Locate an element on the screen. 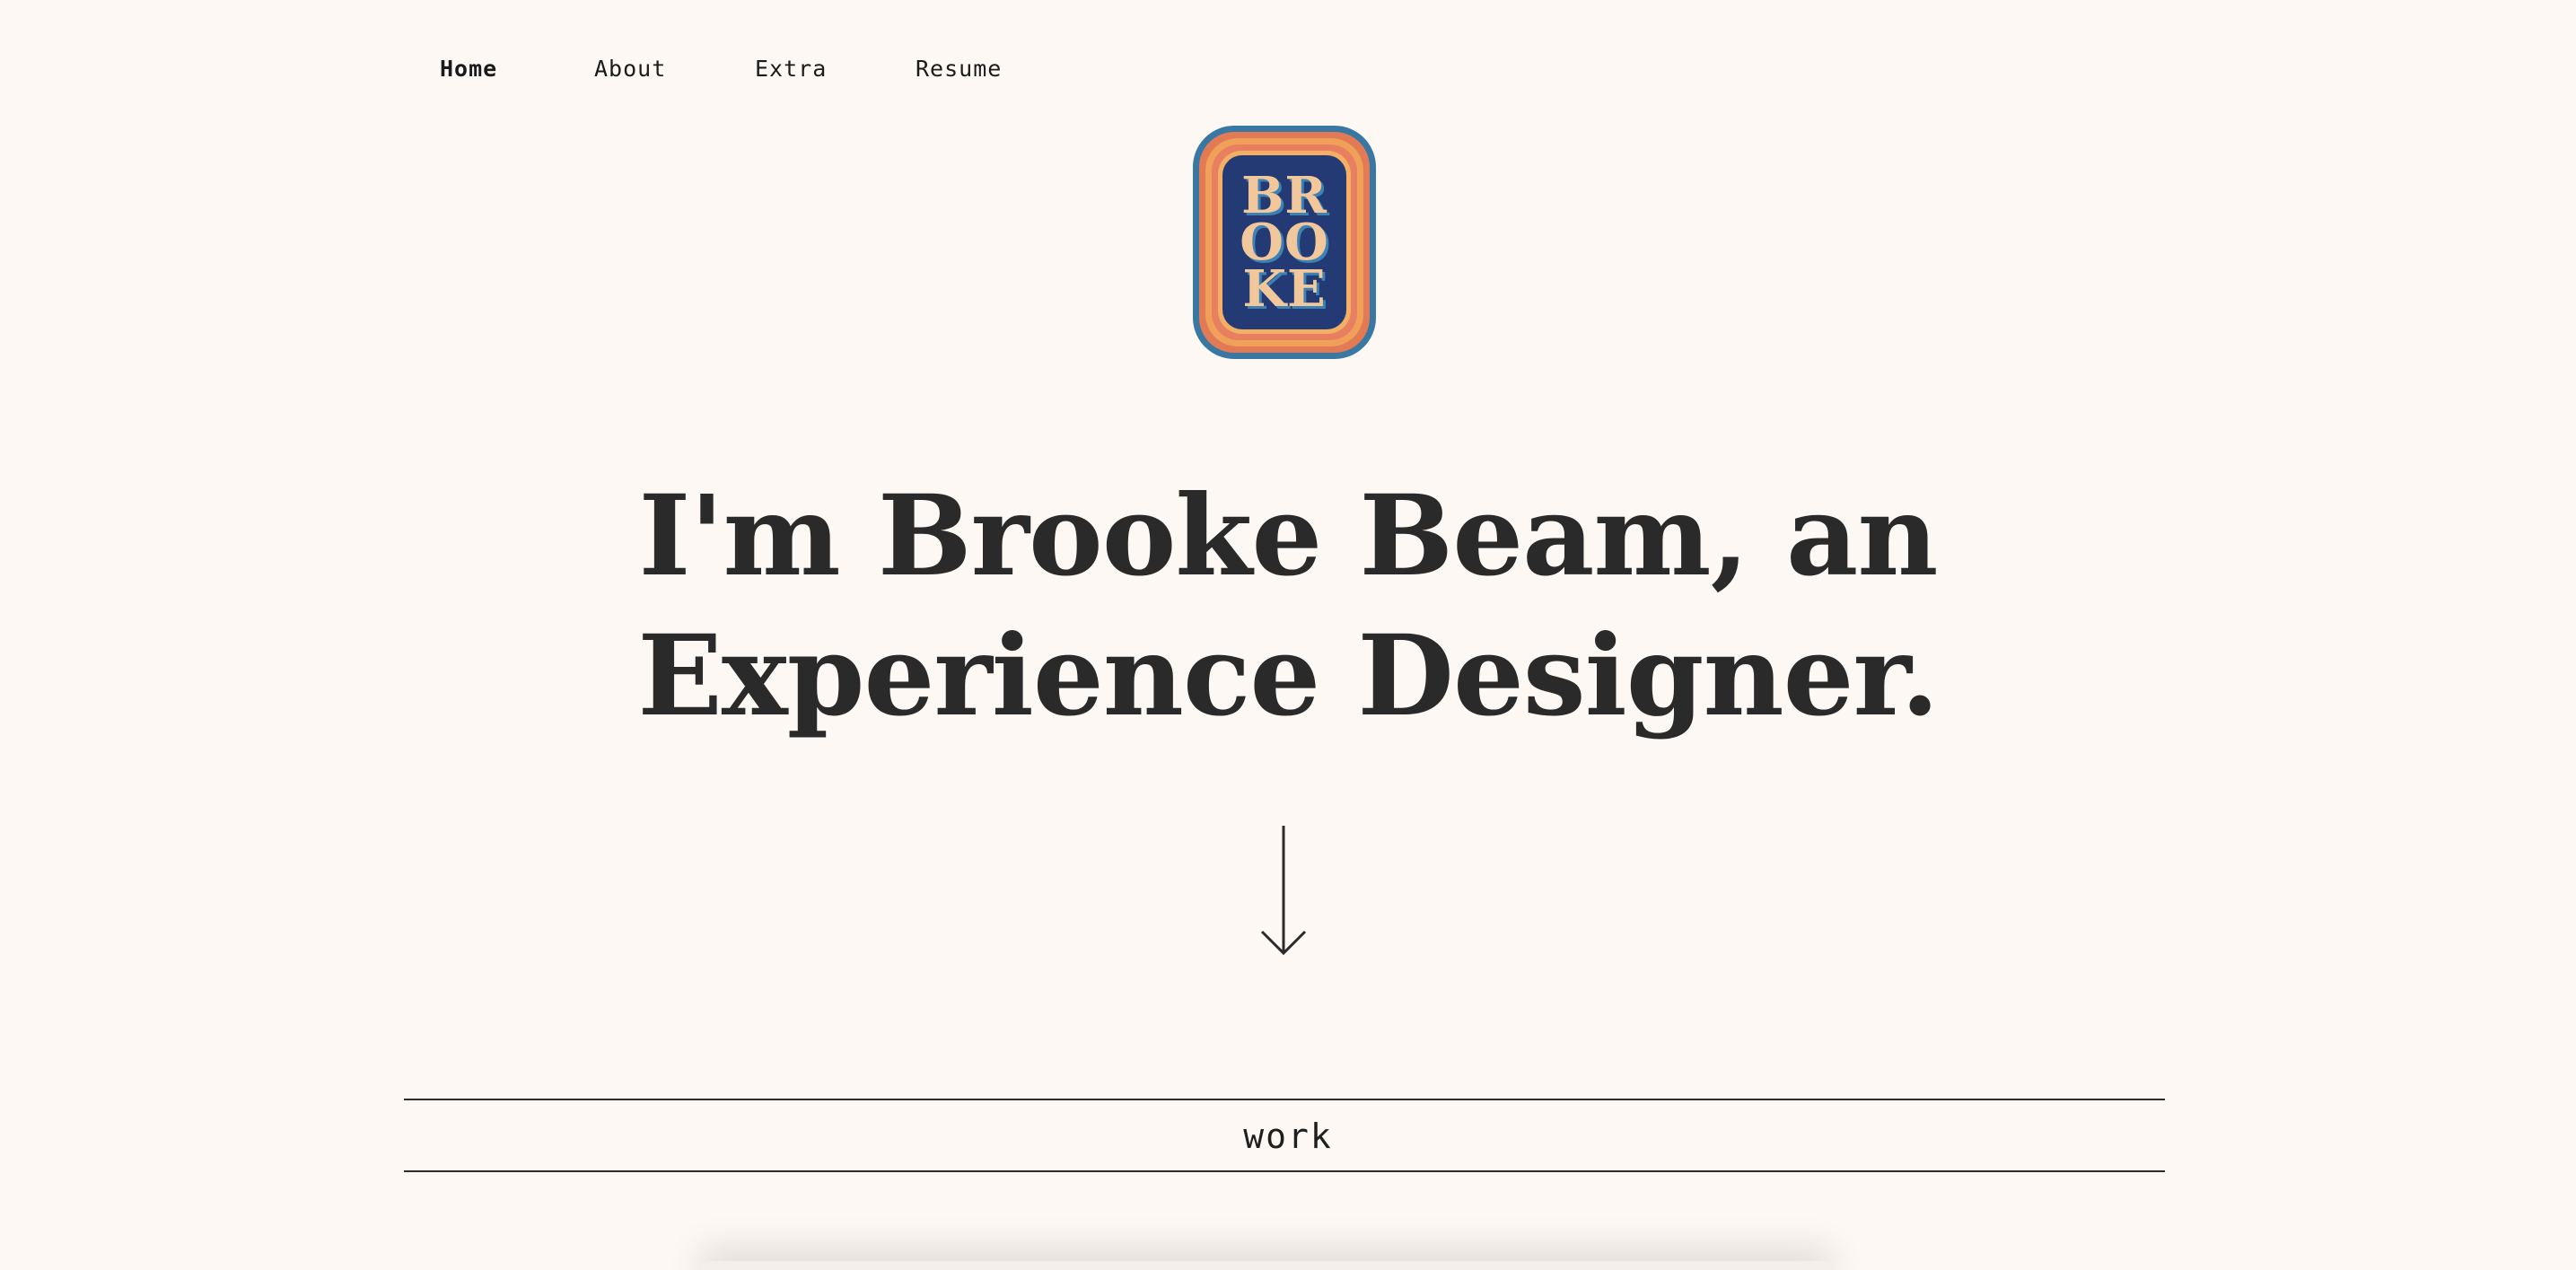 Image resolution: width=2576 pixels, height=1270 pixels. hero-line-2: Experience Designer. is located at coordinates (1288, 676).